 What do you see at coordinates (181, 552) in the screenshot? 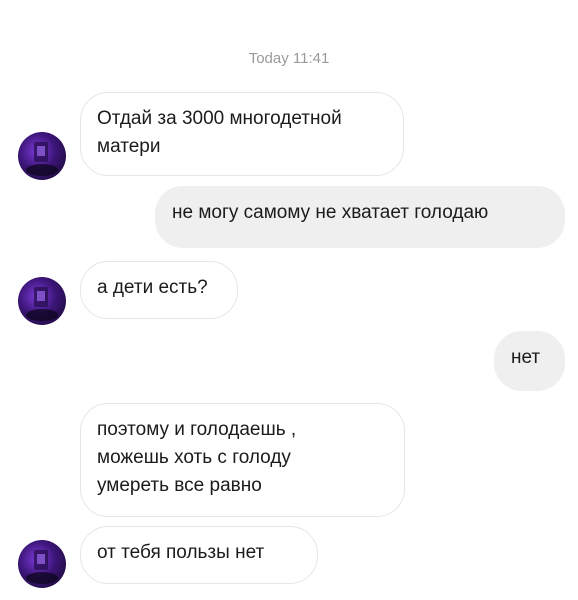
I see `message-text: от тебя пользы нет` at bounding box center [181, 552].